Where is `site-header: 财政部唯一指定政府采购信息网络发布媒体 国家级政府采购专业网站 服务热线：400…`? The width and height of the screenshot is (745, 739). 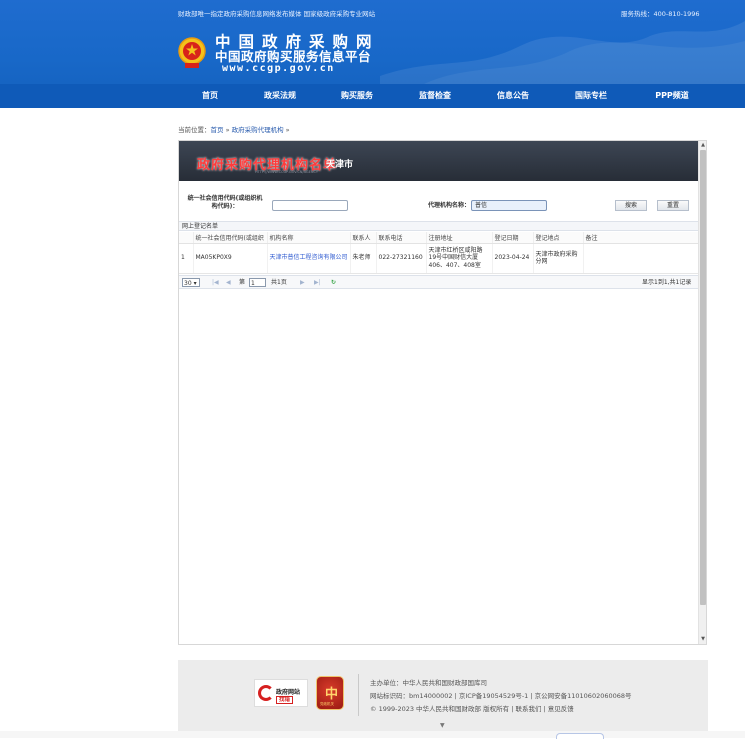
site-header: 财政部唯一指定政府采购信息网络发布媒体 国家级政府采购专业网站 服务热线：400… is located at coordinates (372, 54).